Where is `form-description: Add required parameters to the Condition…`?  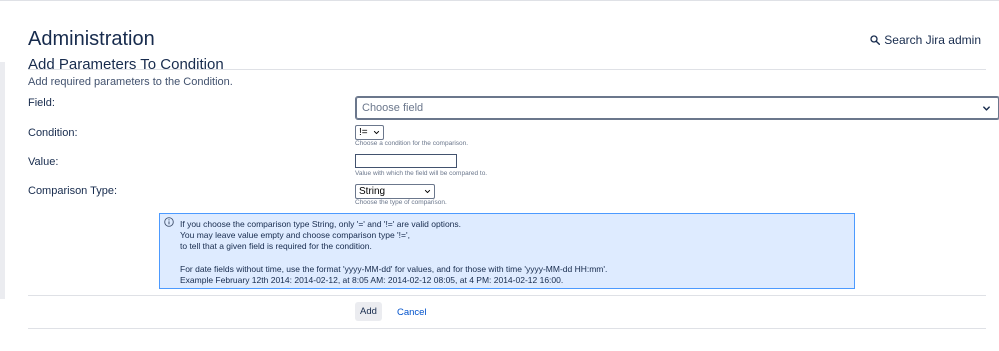
form-description: Add required parameters to the Condition… is located at coordinates (130, 82).